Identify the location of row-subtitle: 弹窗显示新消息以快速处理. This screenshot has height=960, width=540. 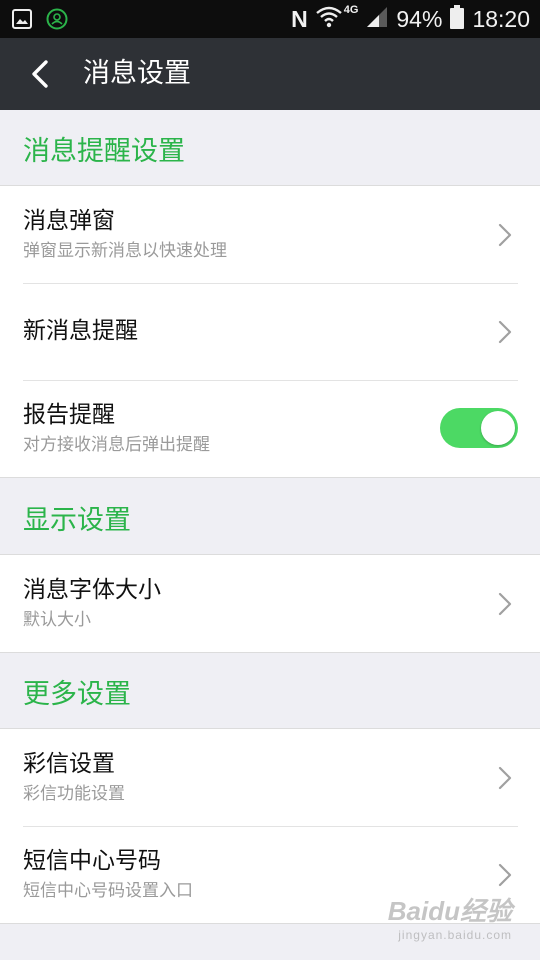
(125, 251).